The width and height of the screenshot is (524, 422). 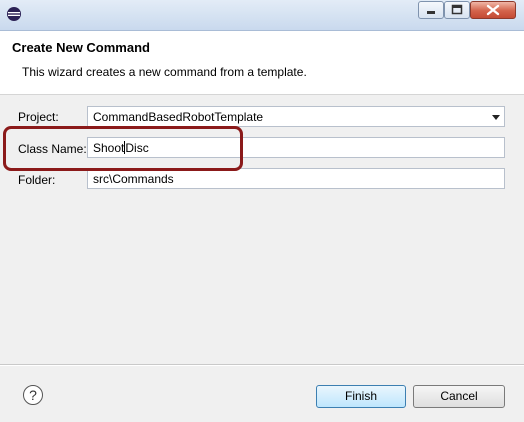 I want to click on title-bar, so click(x=262, y=15).